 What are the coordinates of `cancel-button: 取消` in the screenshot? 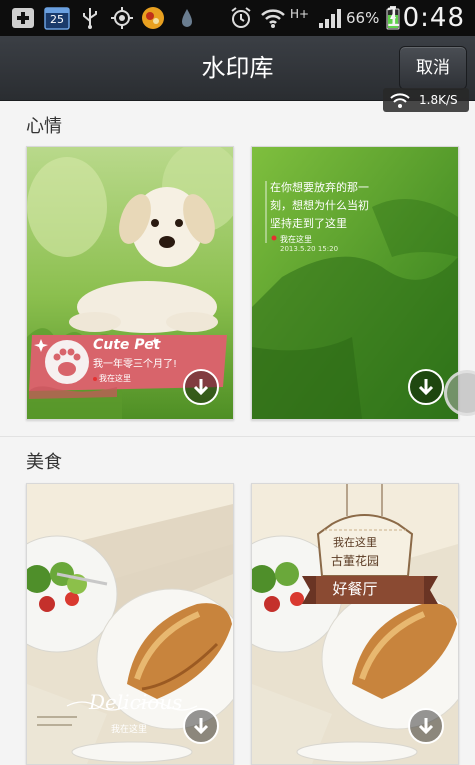 It's located at (433, 68).